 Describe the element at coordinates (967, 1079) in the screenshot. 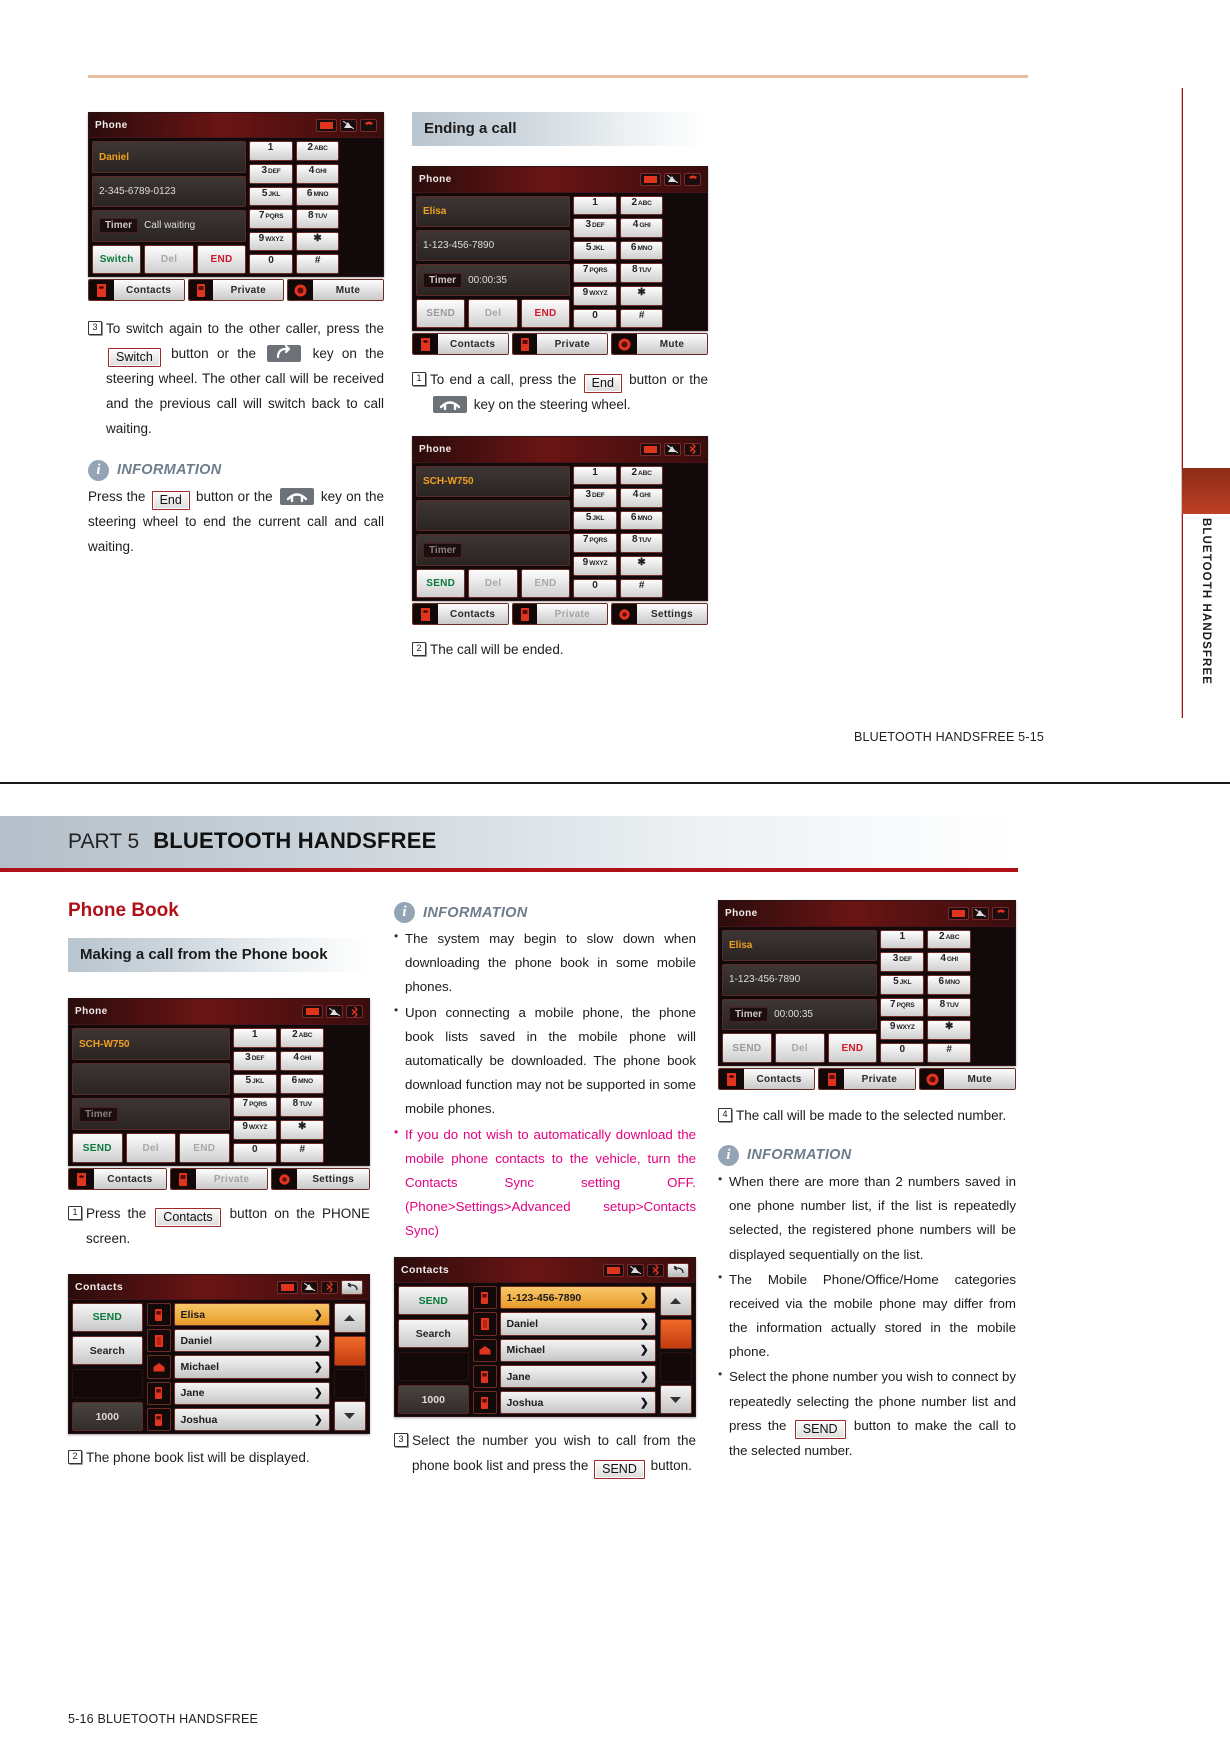

I see `mute-button: Mute` at that location.